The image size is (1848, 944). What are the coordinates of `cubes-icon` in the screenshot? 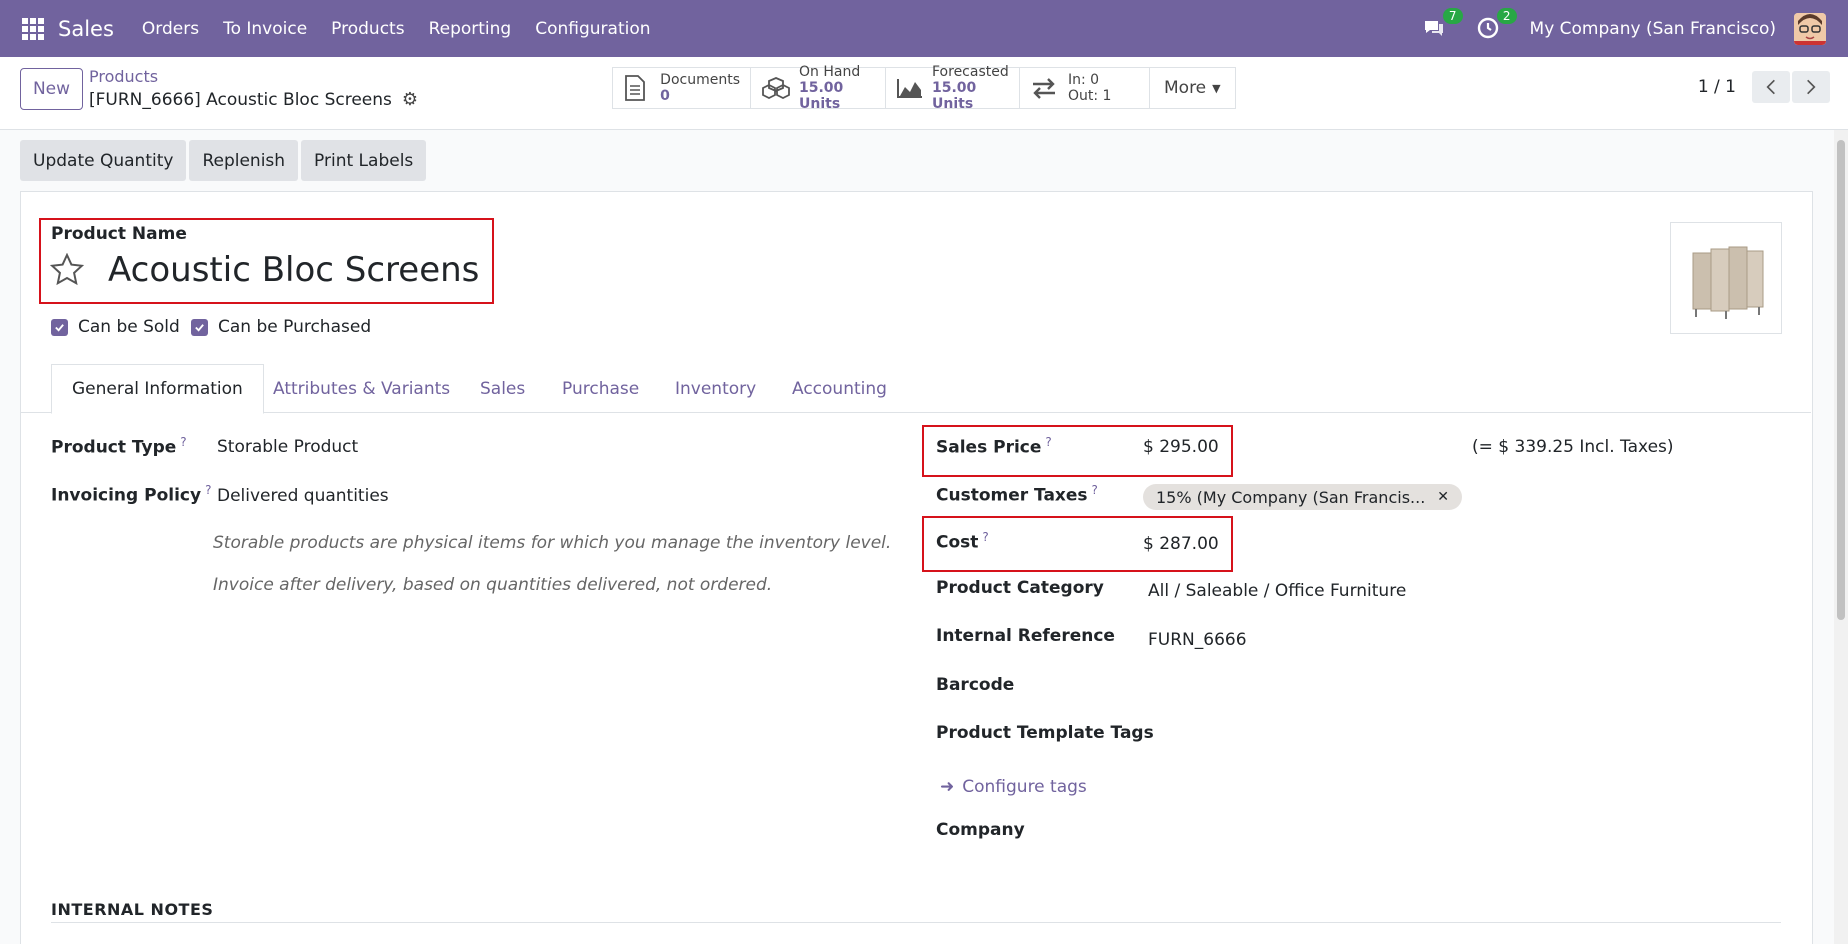 It's located at (776, 88).